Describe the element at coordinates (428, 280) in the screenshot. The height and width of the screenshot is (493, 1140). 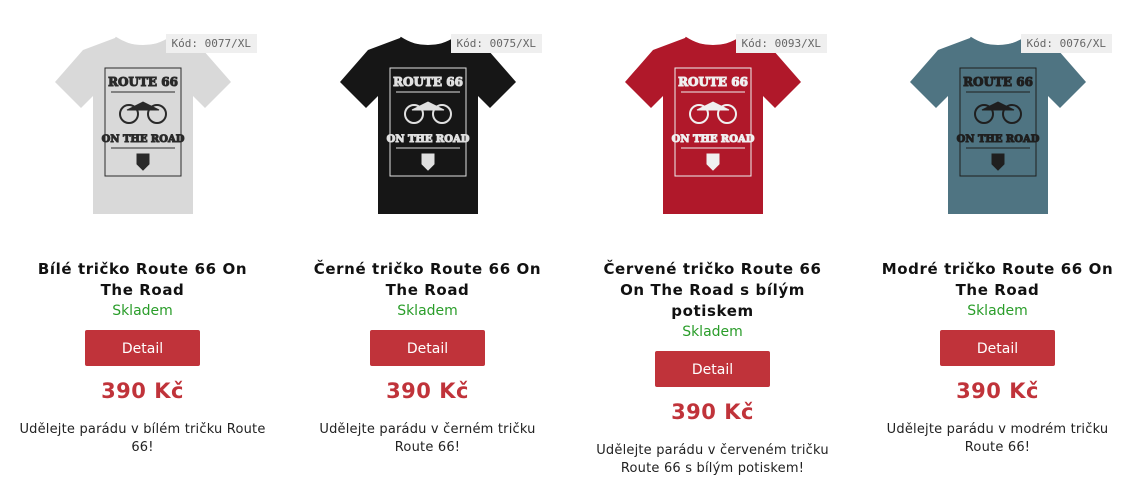
I see `product-title: Černé tričko Route 66 On The Road` at that location.